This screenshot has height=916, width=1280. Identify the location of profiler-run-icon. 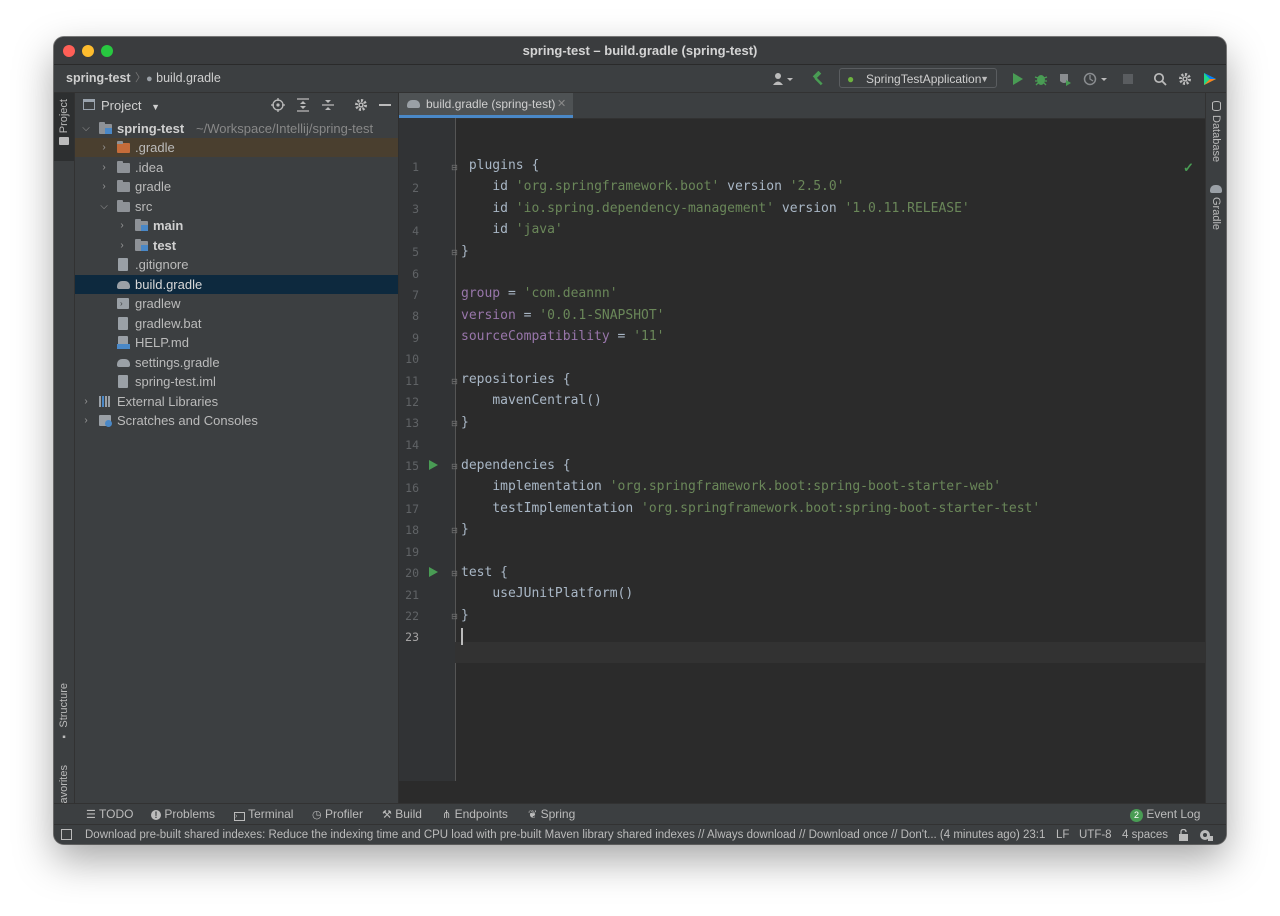
(1096, 78).